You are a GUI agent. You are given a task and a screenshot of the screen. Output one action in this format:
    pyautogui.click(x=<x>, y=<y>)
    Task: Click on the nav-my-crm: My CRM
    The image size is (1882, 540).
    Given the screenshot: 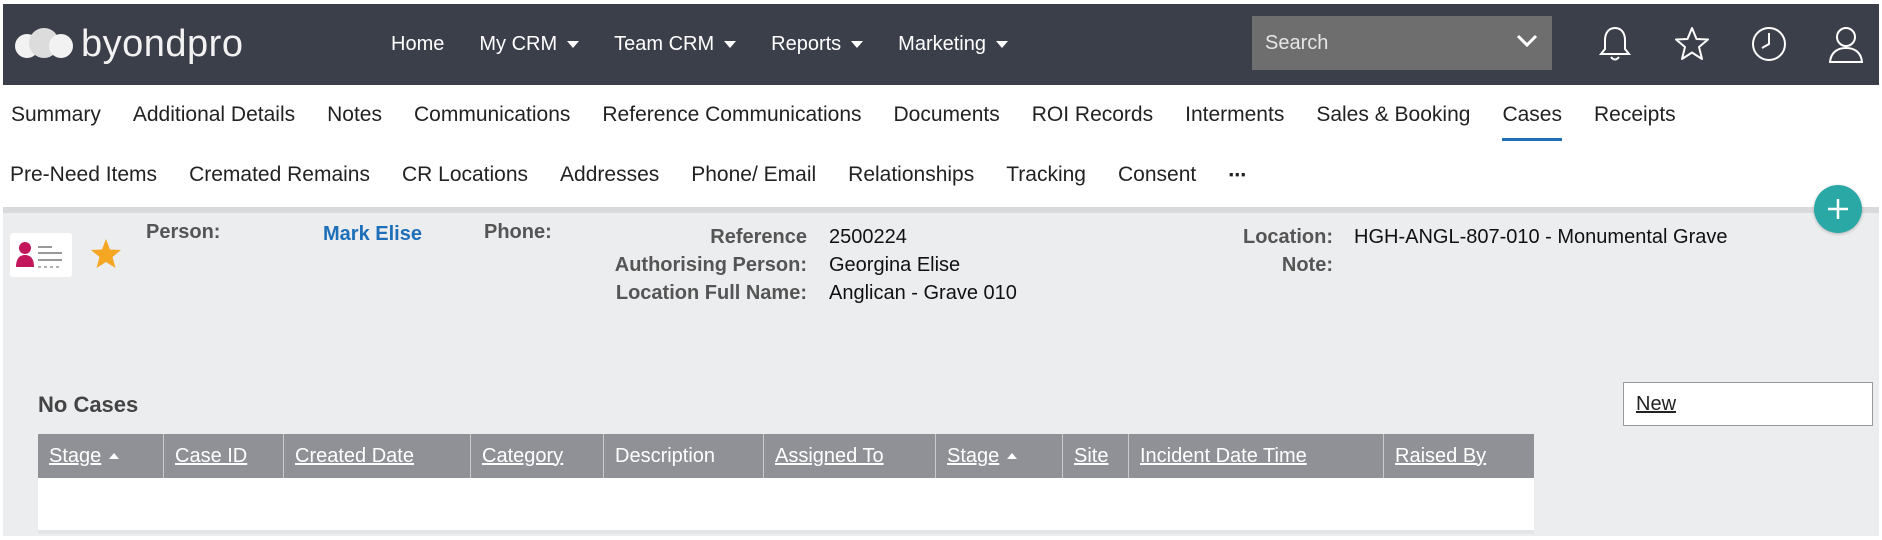 What is the action you would take?
    pyautogui.click(x=529, y=44)
    